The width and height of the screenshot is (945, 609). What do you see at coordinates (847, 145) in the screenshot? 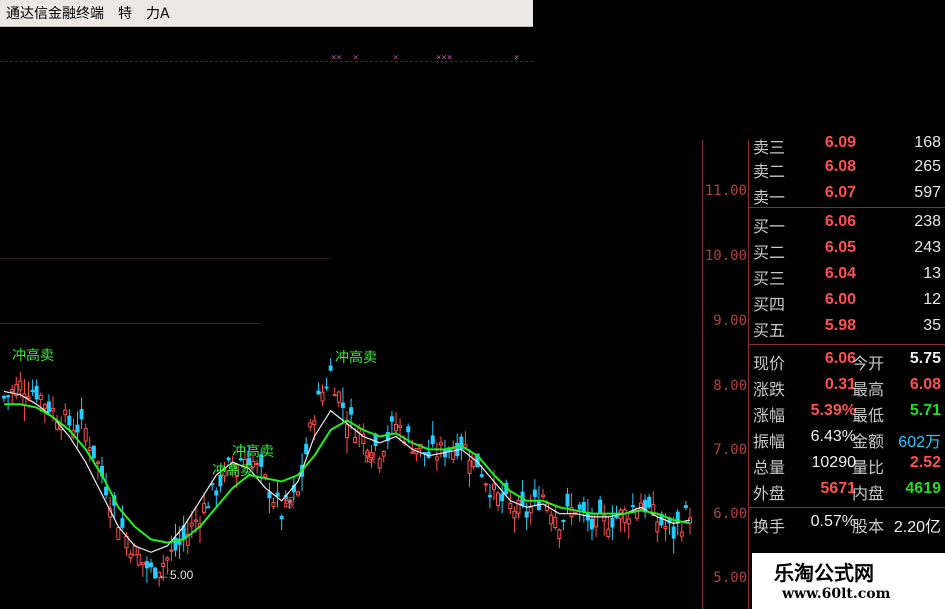
I see `ask-row: 卖三 6.09 168` at bounding box center [847, 145].